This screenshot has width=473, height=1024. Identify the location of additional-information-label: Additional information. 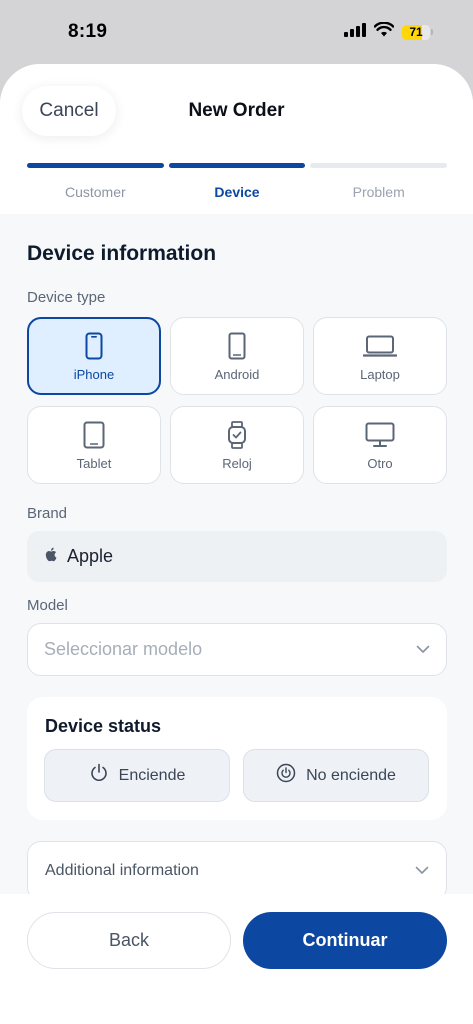
(122, 870).